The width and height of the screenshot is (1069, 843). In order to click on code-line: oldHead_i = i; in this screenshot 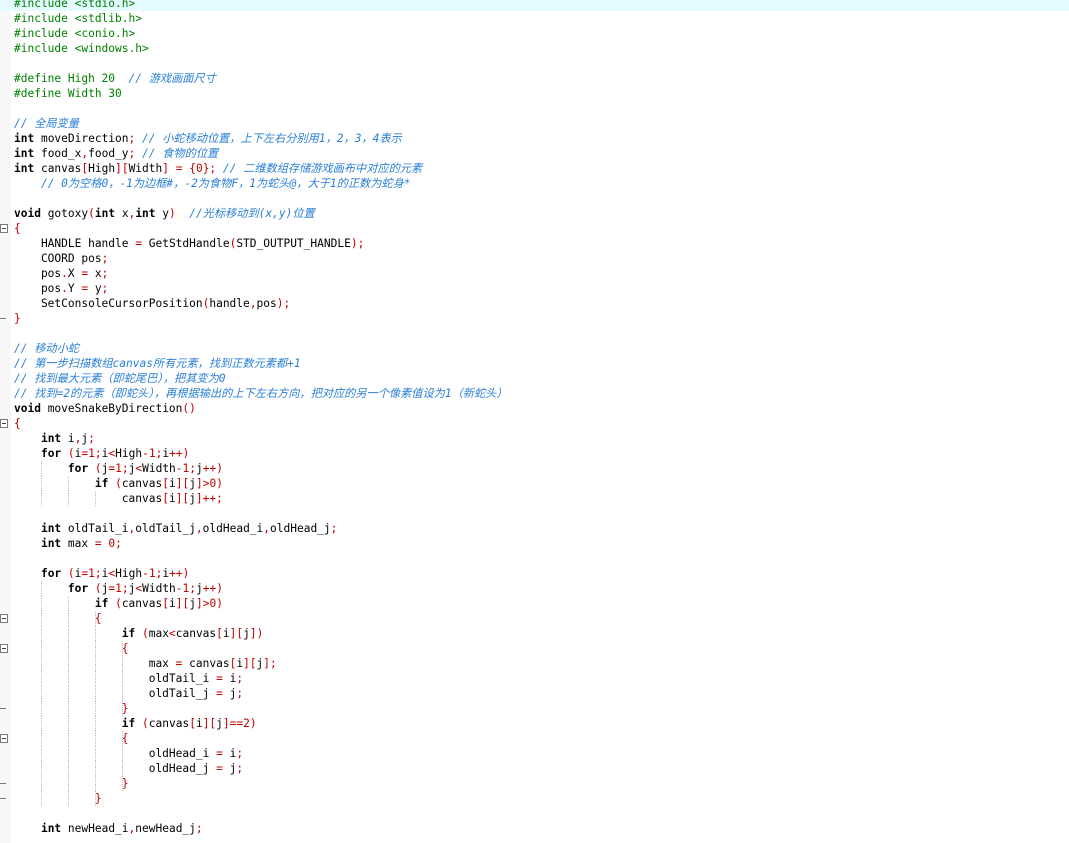, I will do `click(534, 753)`.